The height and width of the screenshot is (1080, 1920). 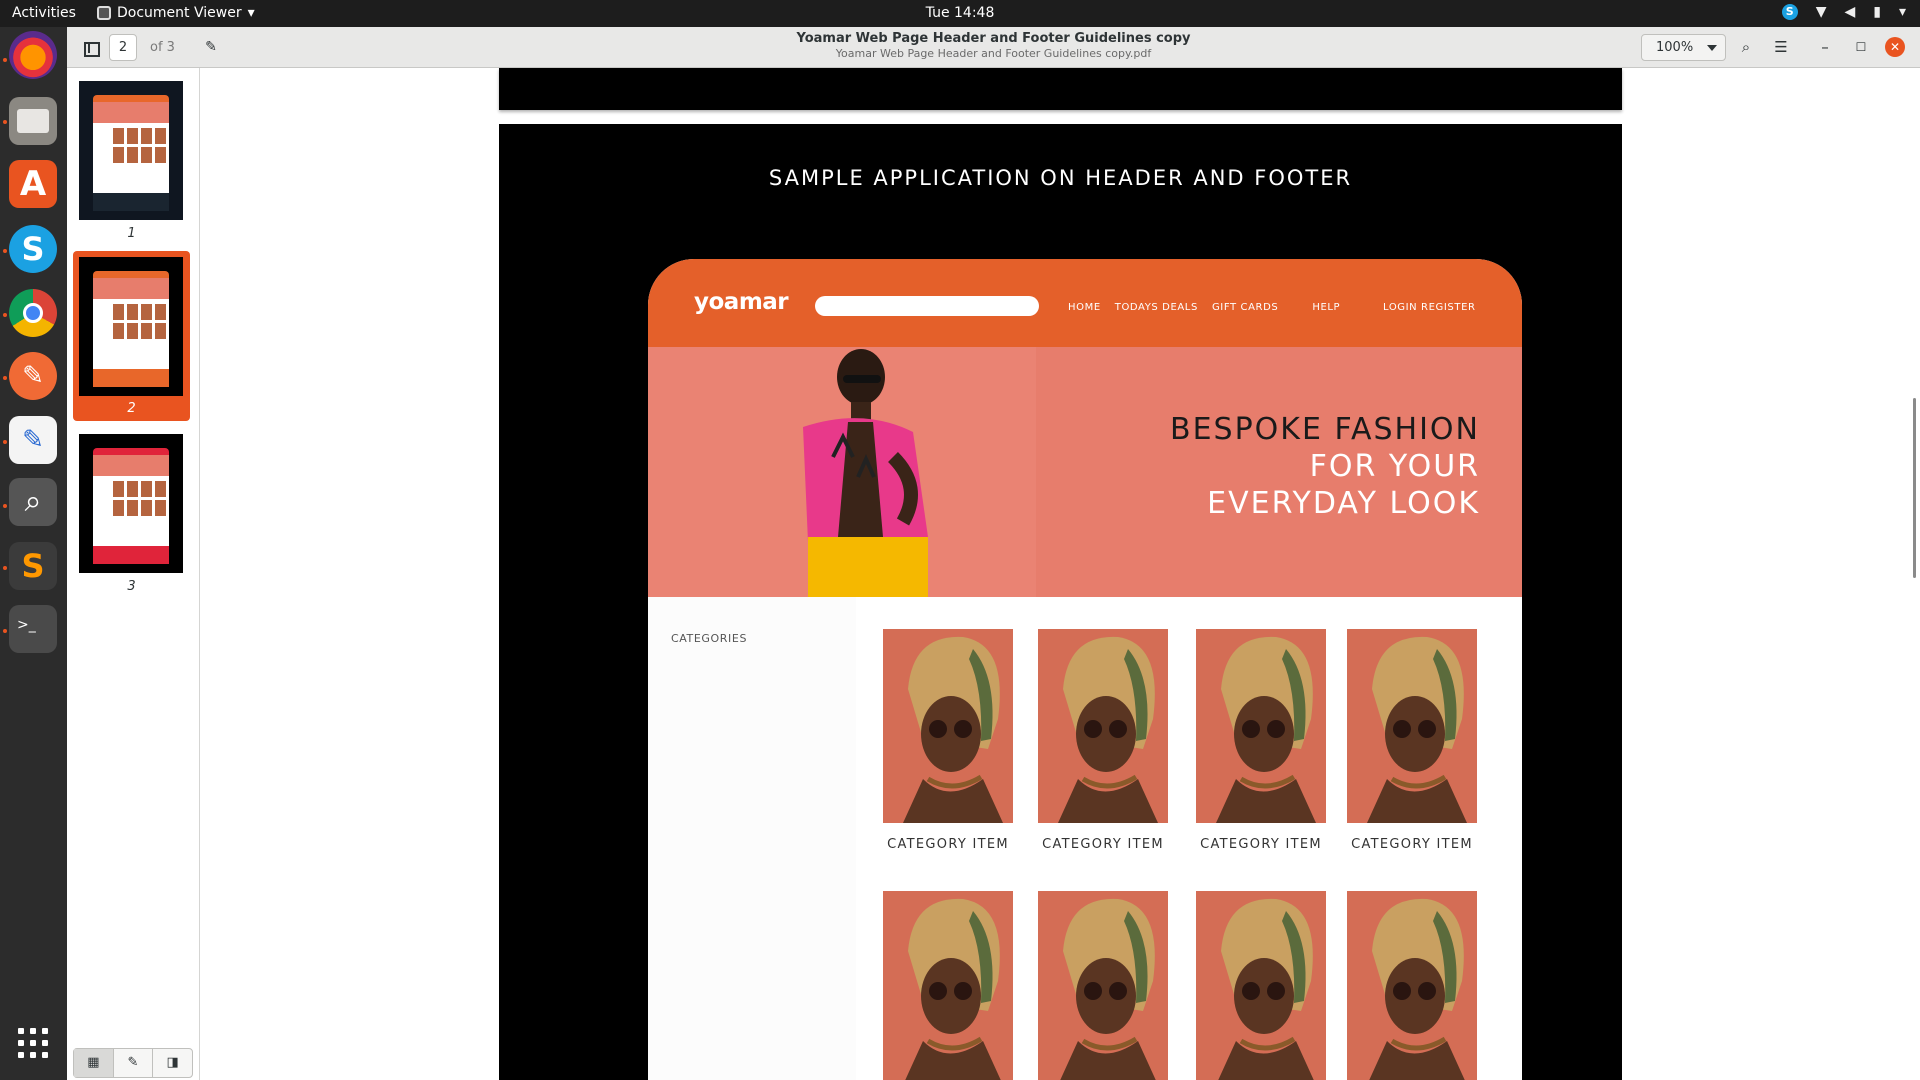 I want to click on thumbnail-page-3: 3, so click(x=131, y=513).